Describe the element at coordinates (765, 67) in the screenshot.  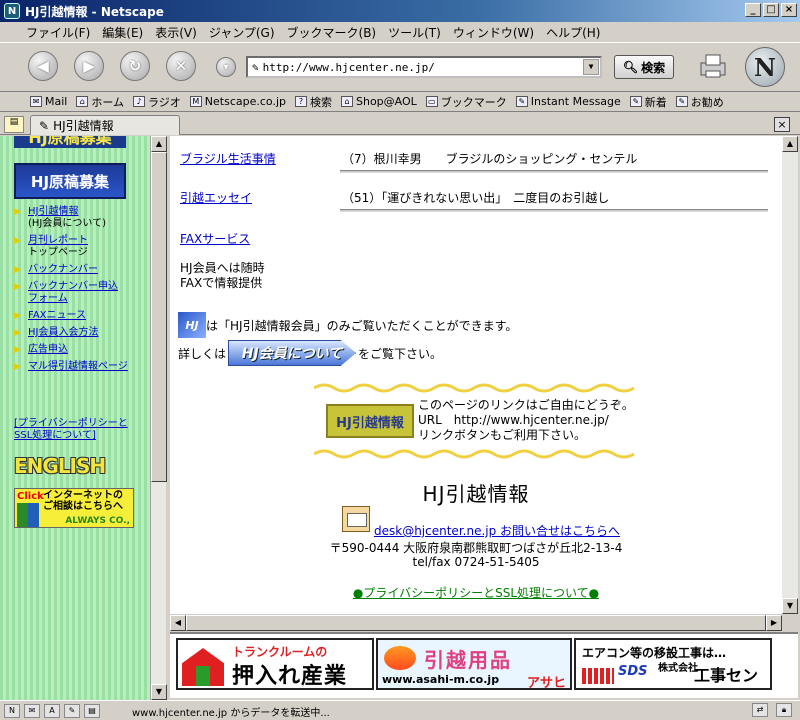
I see `netscape-logo: N` at that location.